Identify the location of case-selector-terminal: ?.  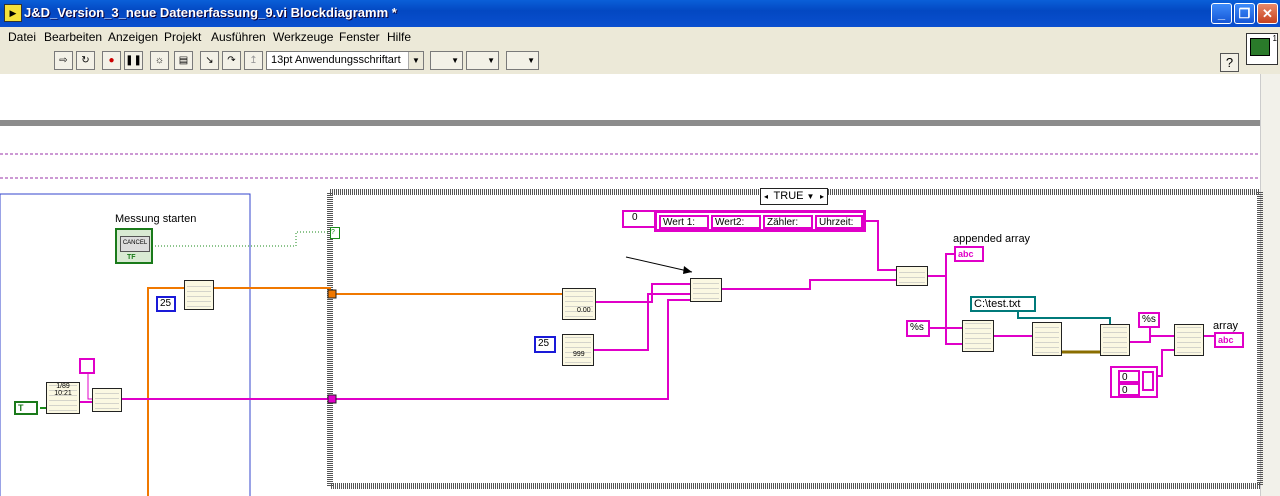
(335, 233).